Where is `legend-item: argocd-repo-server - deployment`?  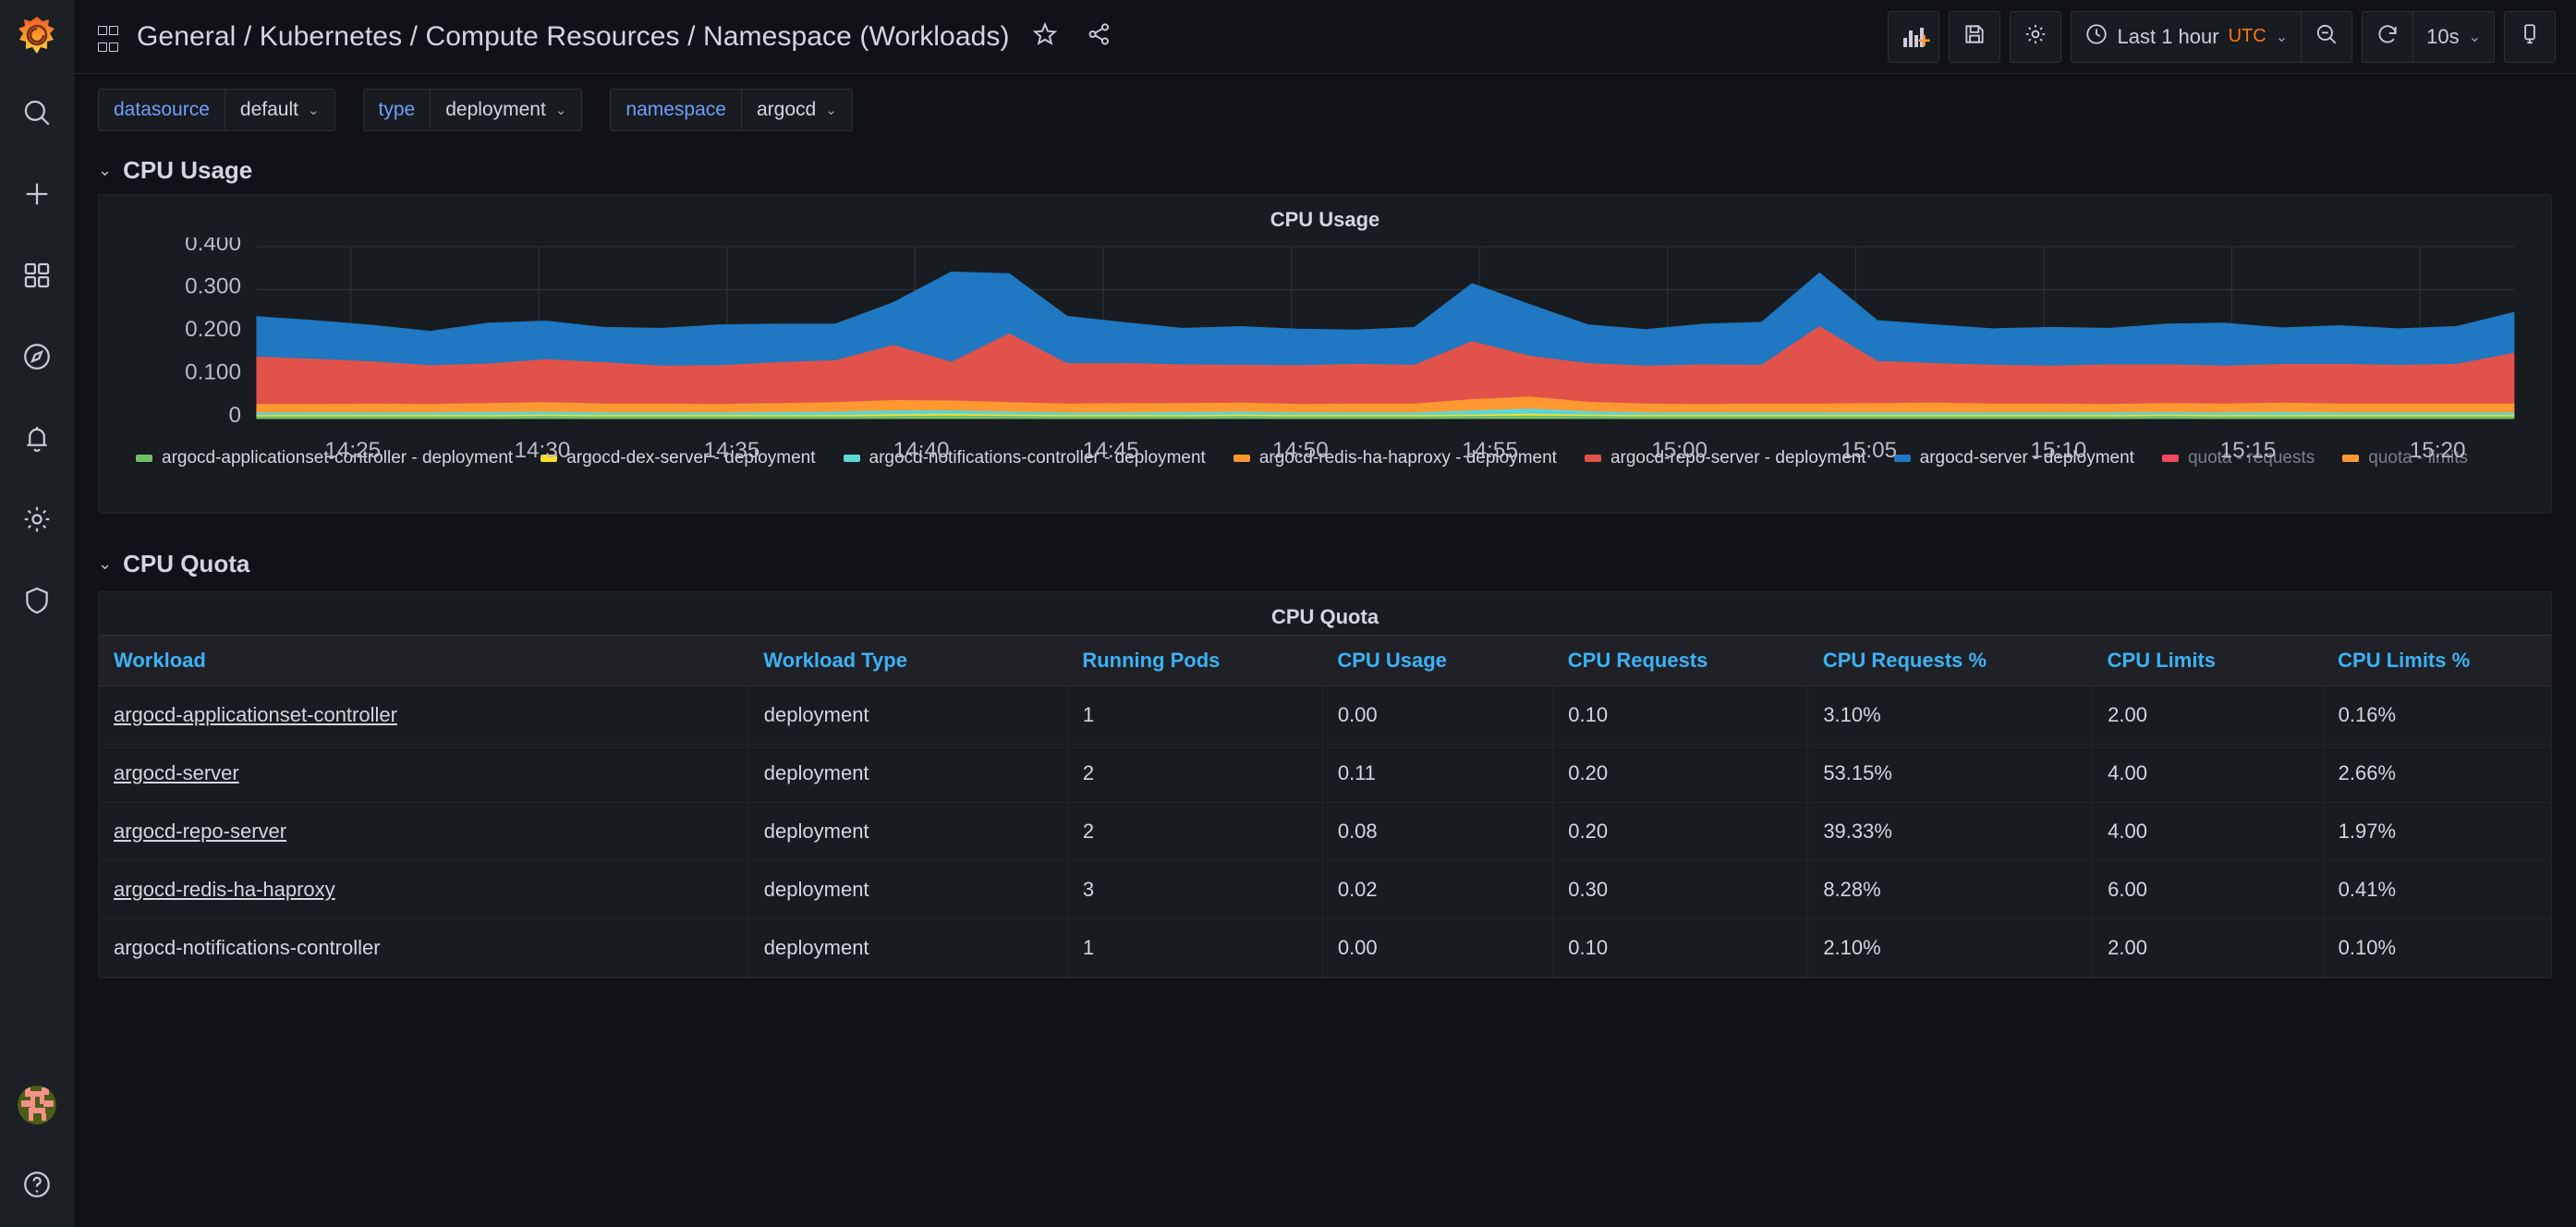 legend-item: argocd-repo-server - deployment is located at coordinates (1725, 458).